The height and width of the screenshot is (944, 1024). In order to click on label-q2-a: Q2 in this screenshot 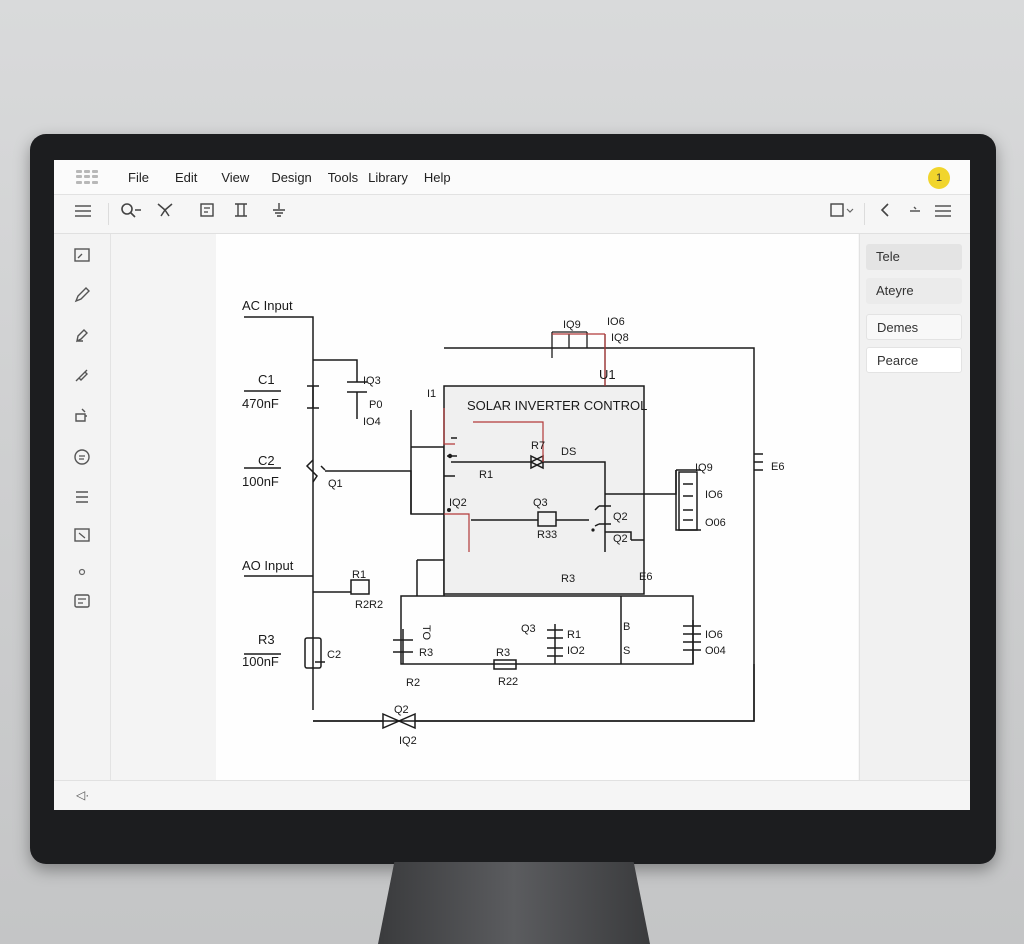, I will do `click(620, 517)`.